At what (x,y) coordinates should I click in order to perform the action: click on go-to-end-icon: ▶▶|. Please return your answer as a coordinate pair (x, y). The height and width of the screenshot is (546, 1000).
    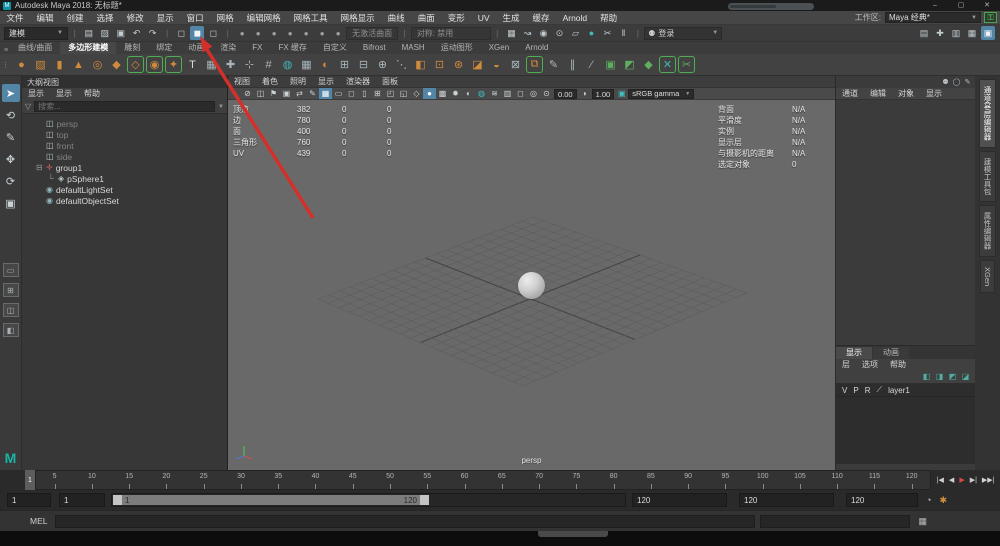
    Looking at the image, I should click on (988, 480).